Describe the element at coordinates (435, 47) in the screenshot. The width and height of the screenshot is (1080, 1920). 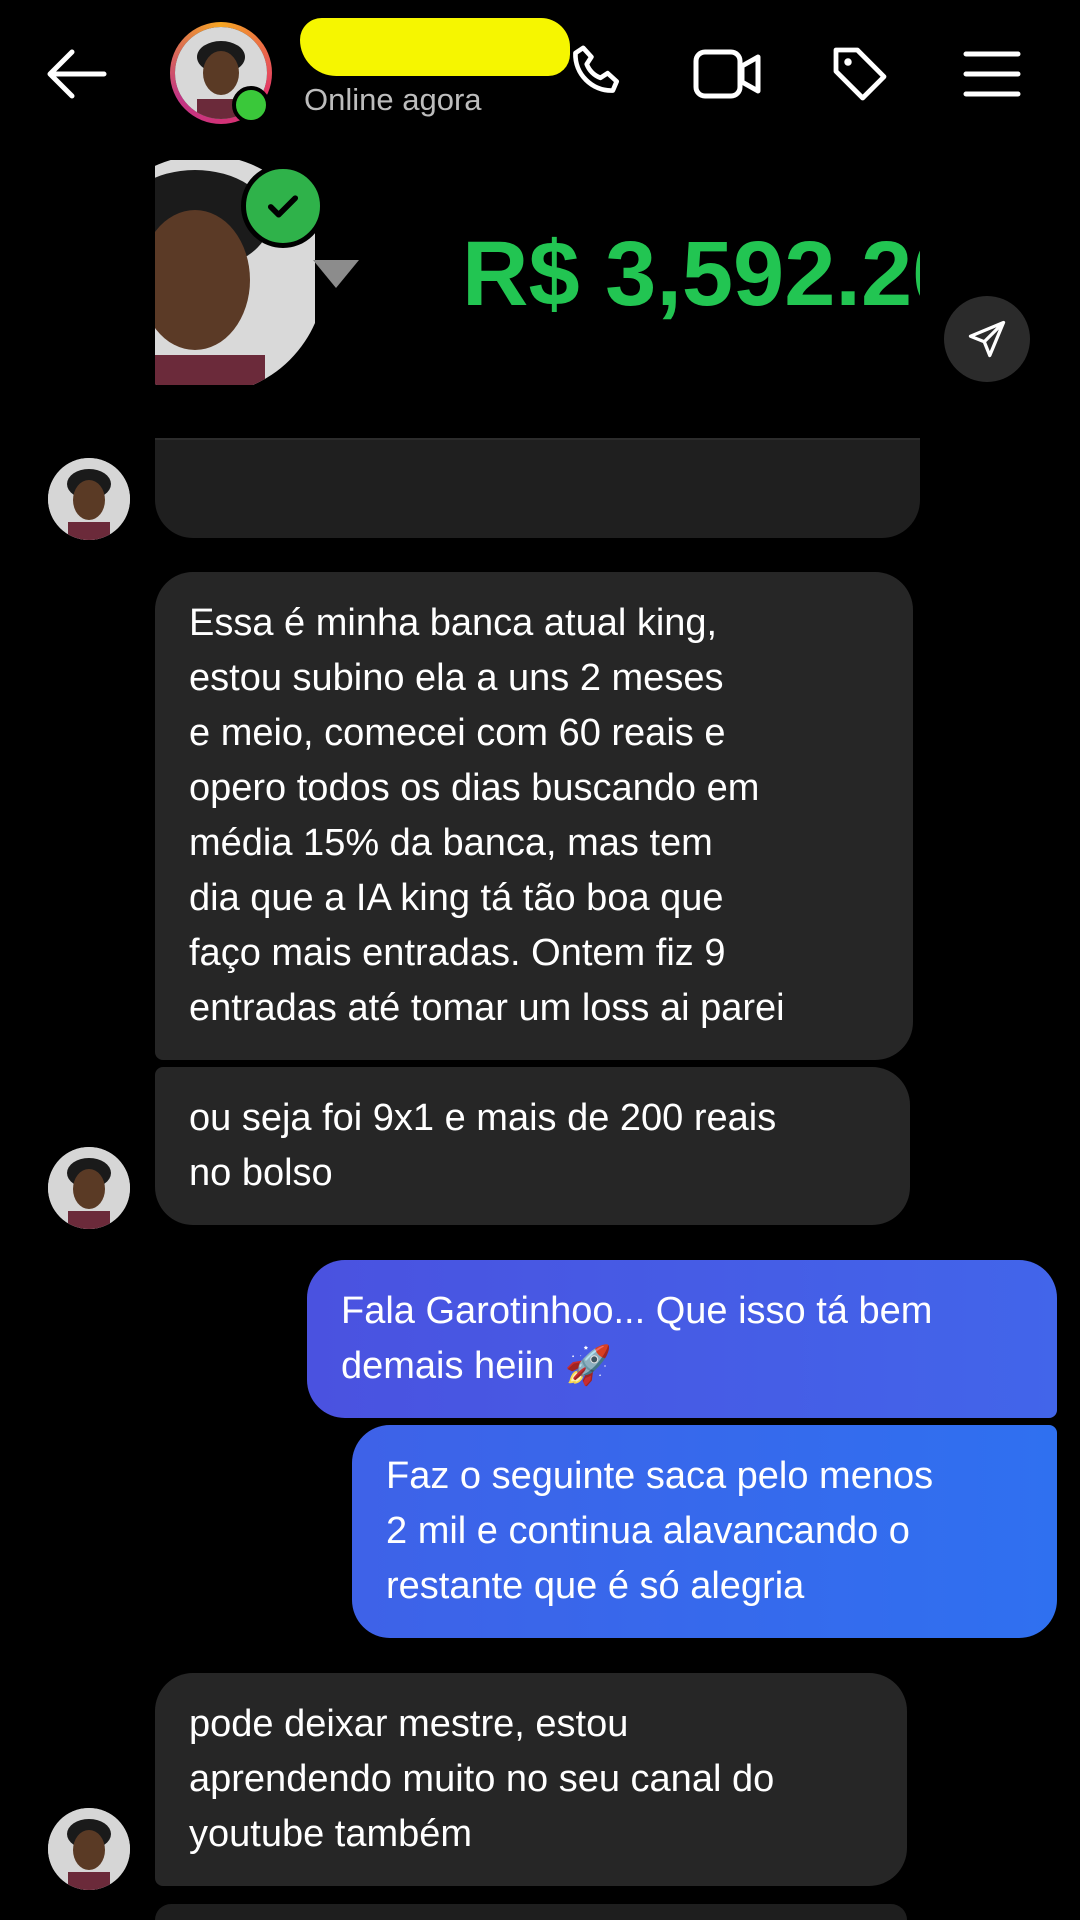
I see `redacted-contact-name` at that location.